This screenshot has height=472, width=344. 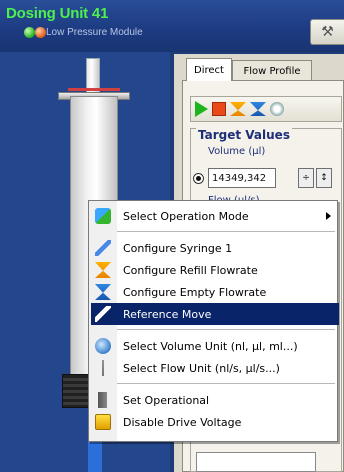 I want to click on wrench-icon: ⚒, so click(x=327, y=32).